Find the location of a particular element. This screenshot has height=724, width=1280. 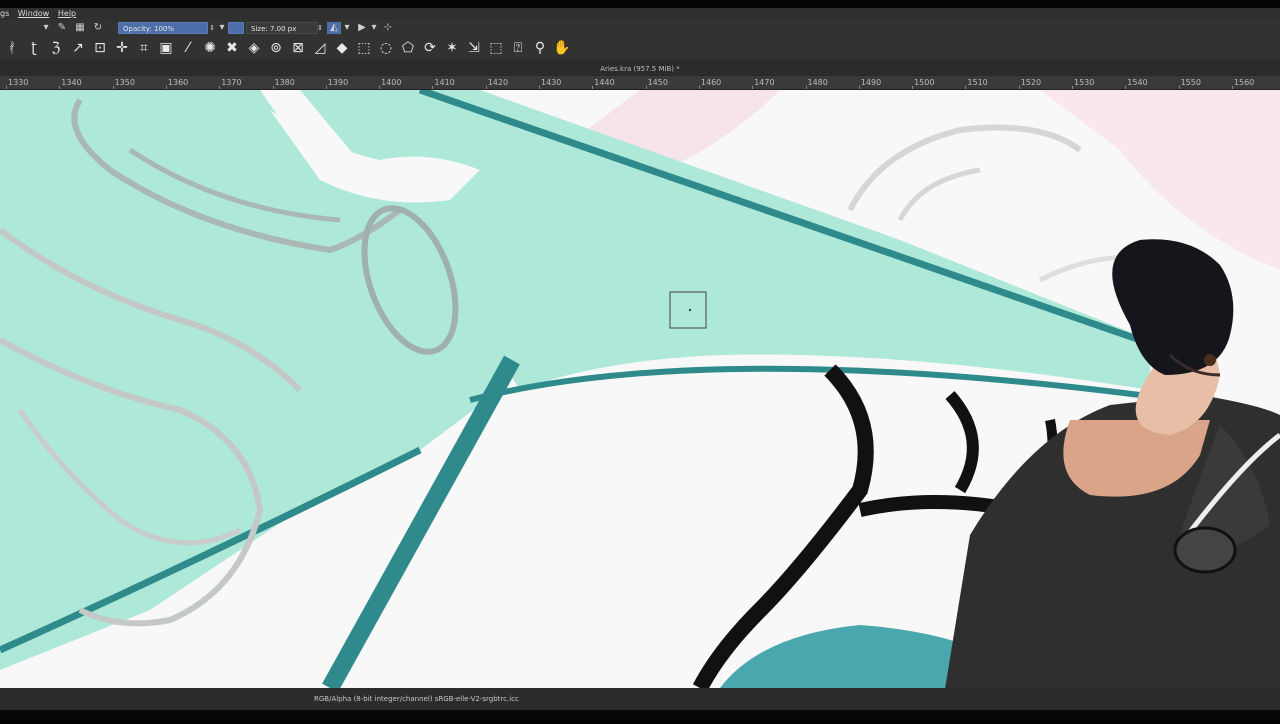

ruler-tick-label: 1540 is located at coordinates (1137, 82).